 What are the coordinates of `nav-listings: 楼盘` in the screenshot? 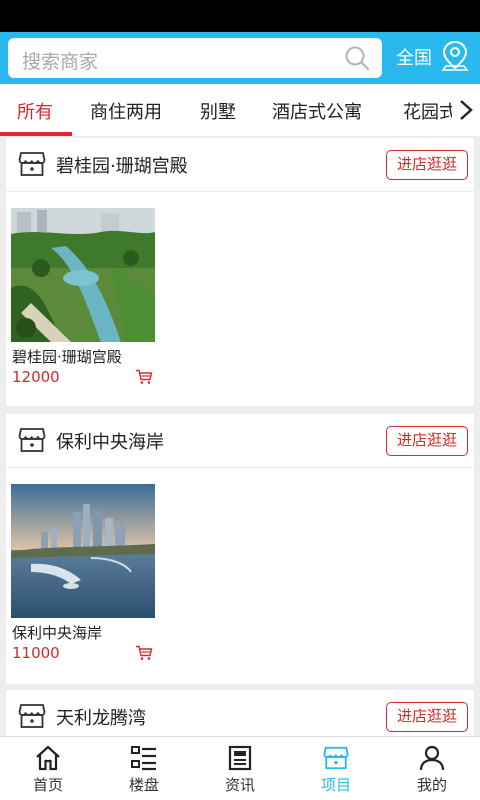 It's located at (144, 768).